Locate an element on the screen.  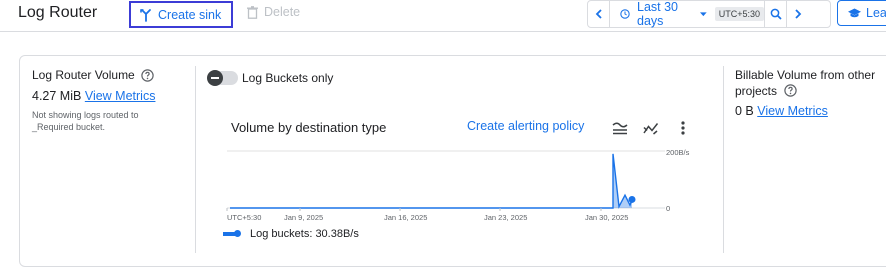
router-volume-value: 4.27 MiB is located at coordinates (57, 96).